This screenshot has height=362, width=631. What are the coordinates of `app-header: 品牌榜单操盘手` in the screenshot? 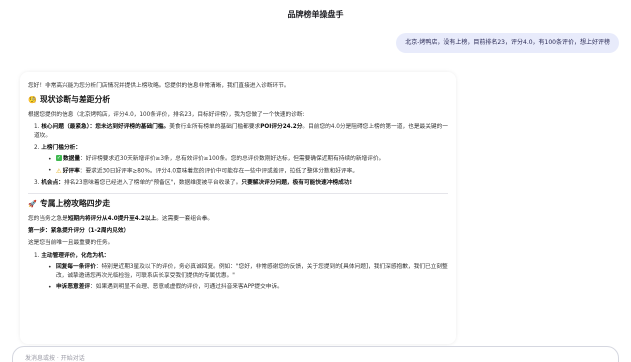 It's located at (315, 14).